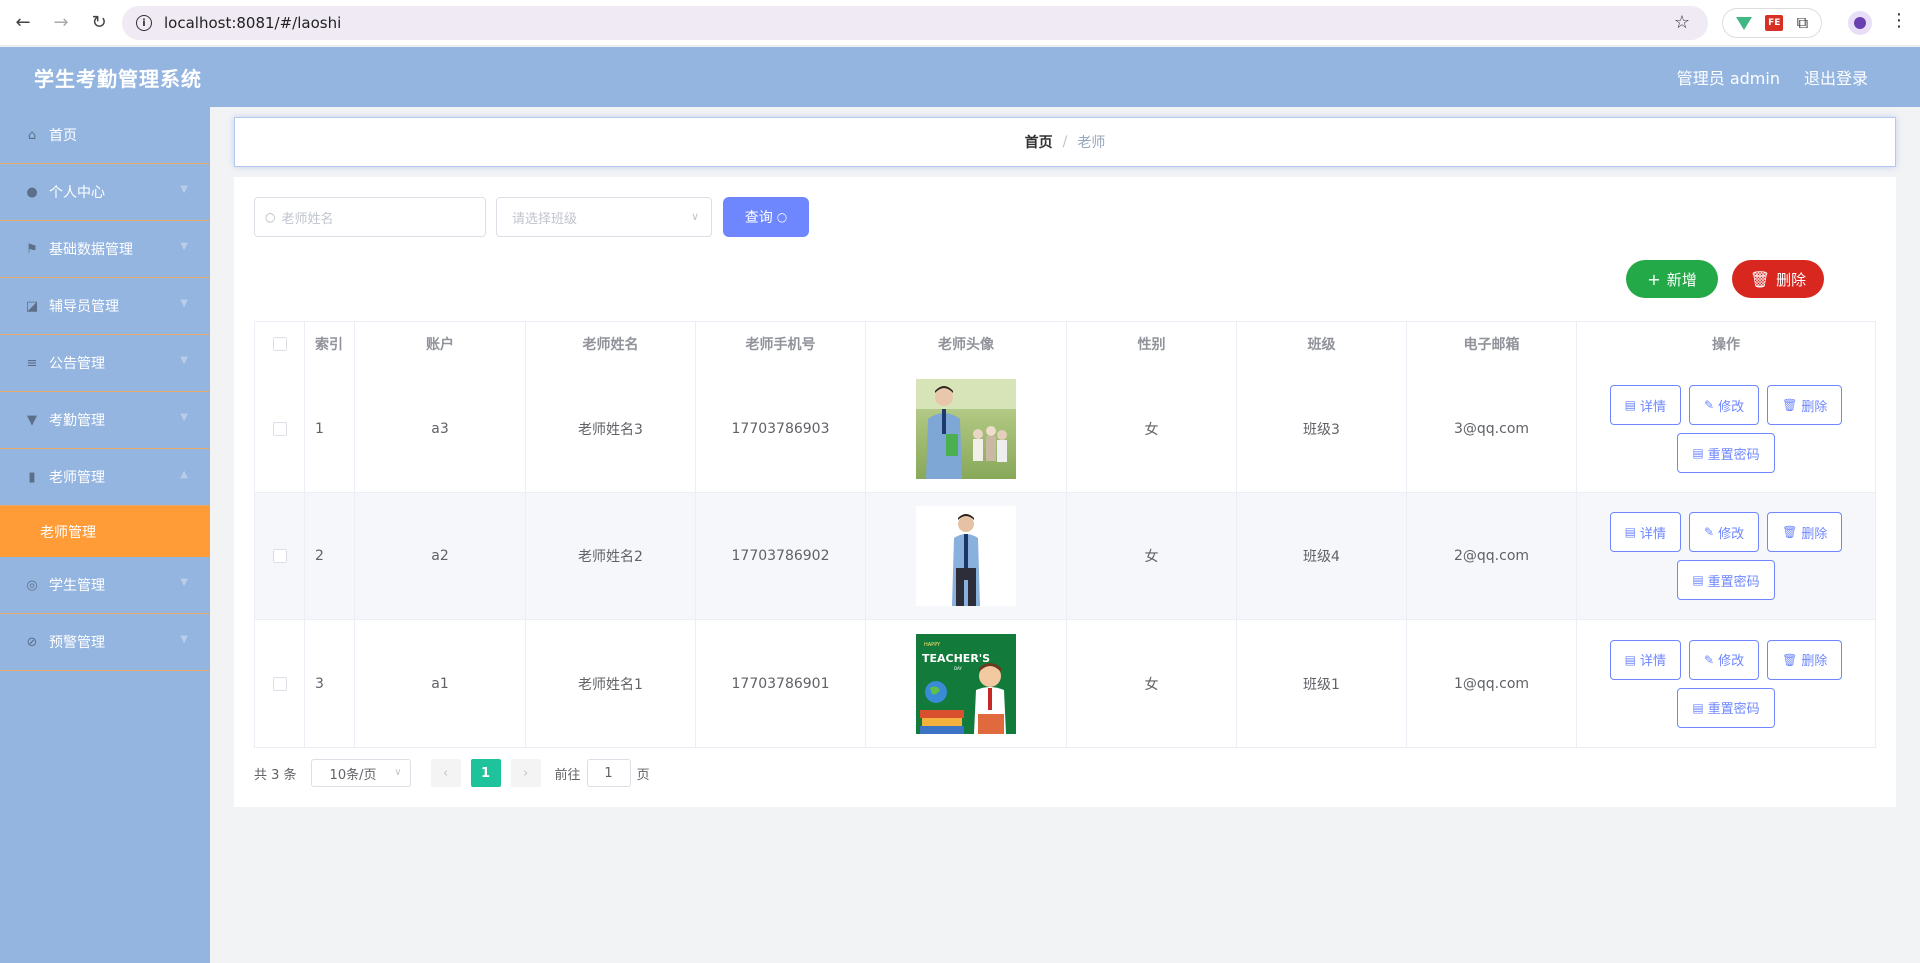  Describe the element at coordinates (330, 429) in the screenshot. I see `cell-index: 1` at that location.